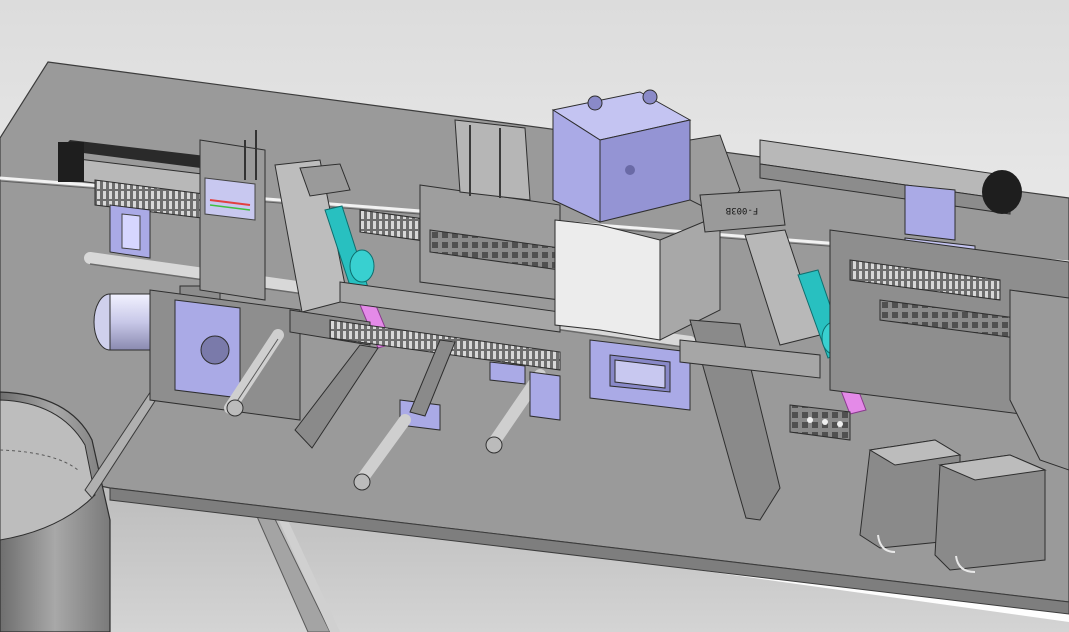  Describe the element at coordinates (640, 375) in the screenshot. I see `center-base-plate` at that location.